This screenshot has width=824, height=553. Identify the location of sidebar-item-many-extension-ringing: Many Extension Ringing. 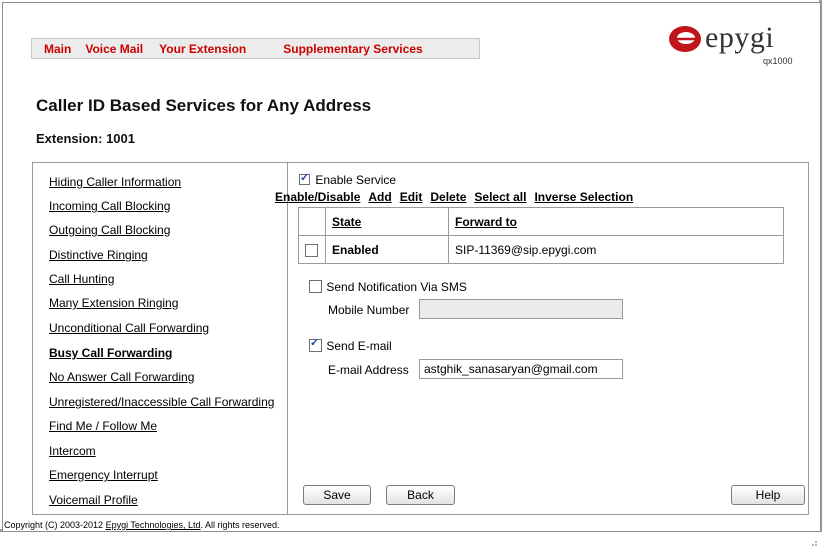
(113, 303).